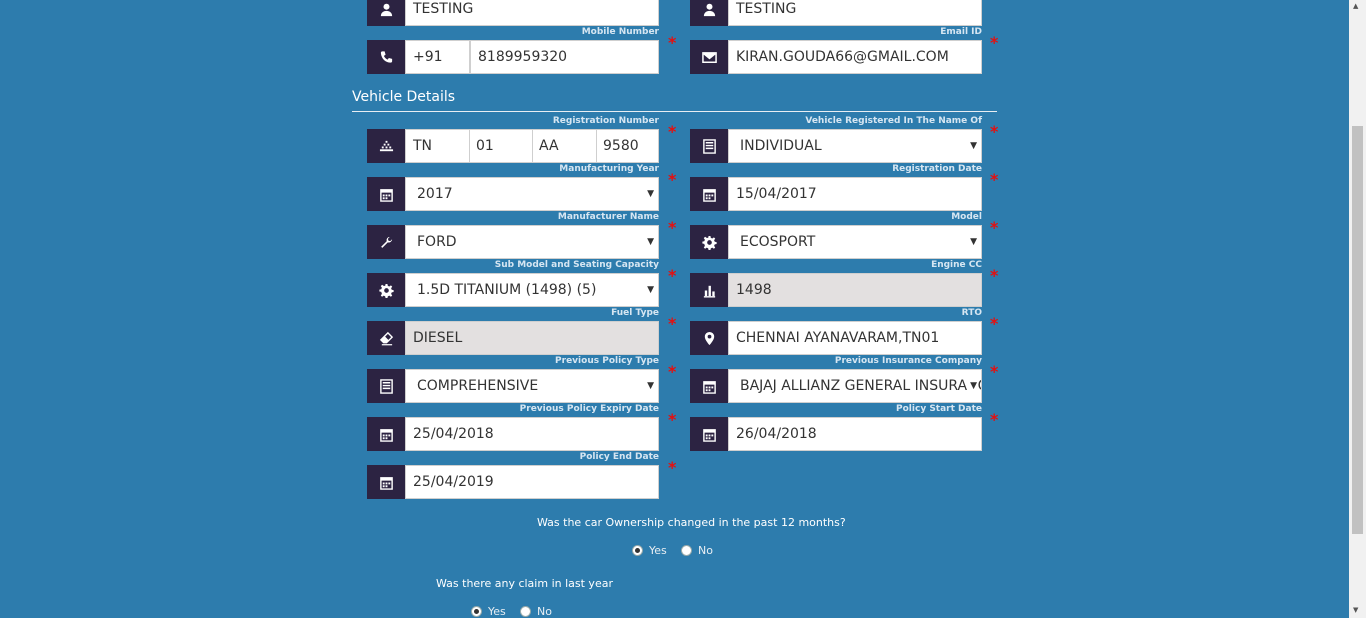  What do you see at coordinates (686, 550) in the screenshot?
I see `radio-empty-icon` at bounding box center [686, 550].